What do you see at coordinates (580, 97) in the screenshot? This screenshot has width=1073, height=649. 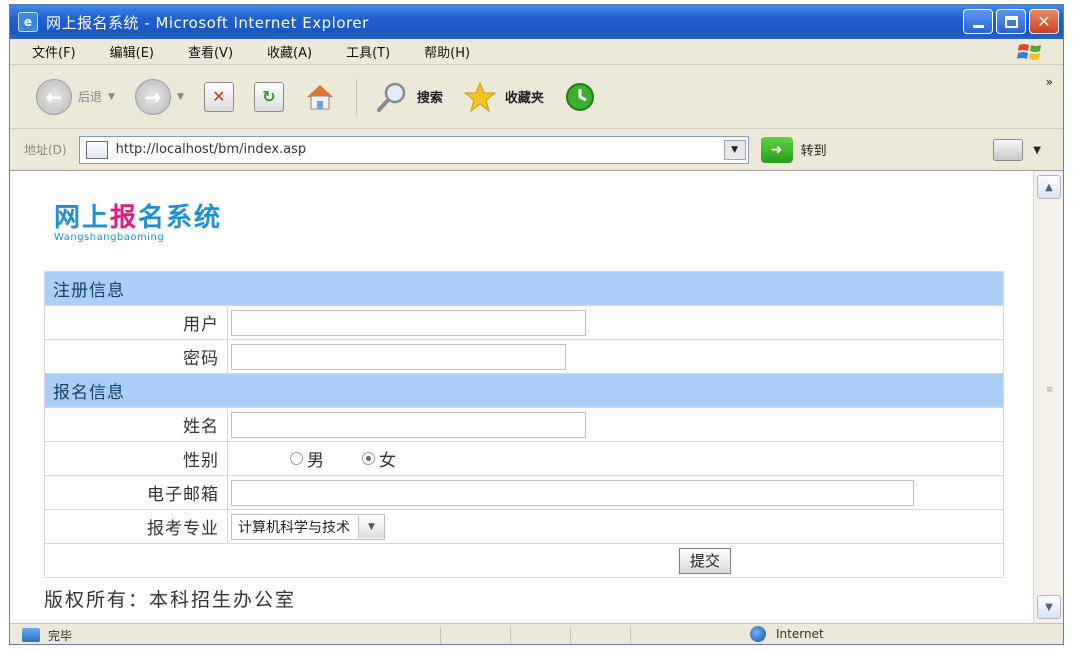 I see `history-button` at bounding box center [580, 97].